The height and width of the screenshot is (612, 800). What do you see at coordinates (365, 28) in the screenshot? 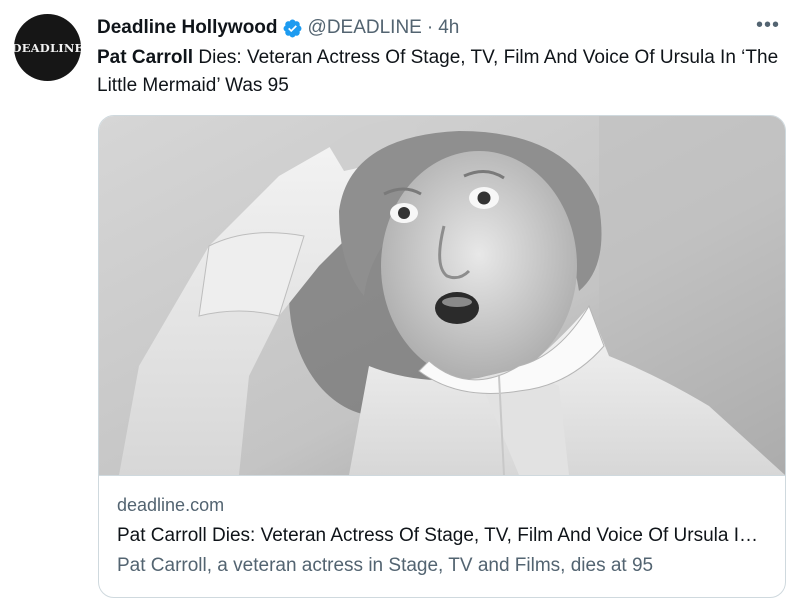
I see `author-handle: @DEADLINE` at bounding box center [365, 28].